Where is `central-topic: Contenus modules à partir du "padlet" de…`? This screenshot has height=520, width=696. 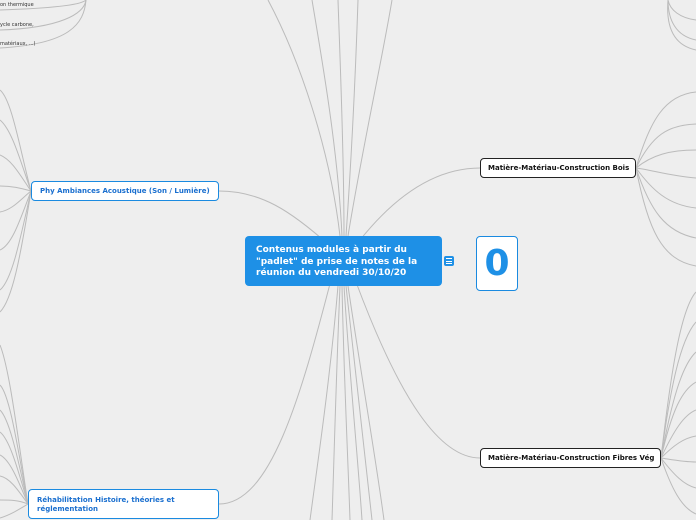
central-topic: Contenus modules à partir du "padlet" de… is located at coordinates (343, 261).